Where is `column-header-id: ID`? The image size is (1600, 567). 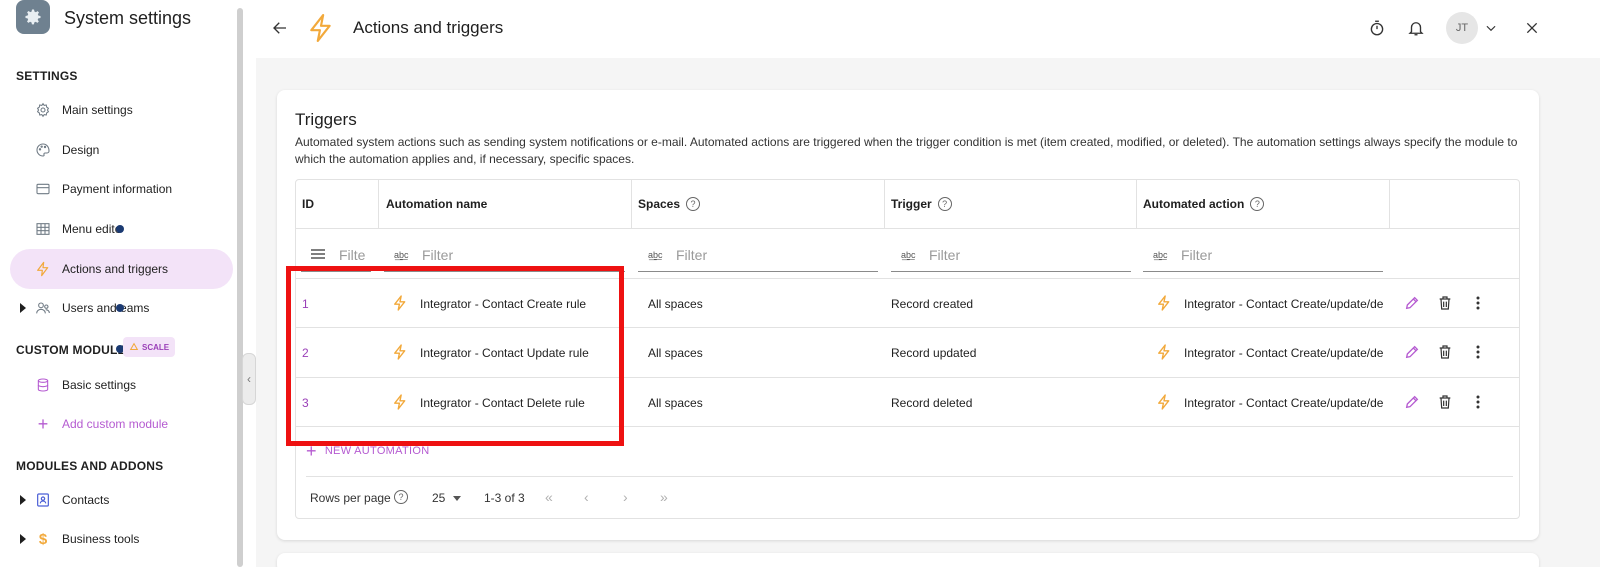 column-header-id: ID is located at coordinates (308, 204).